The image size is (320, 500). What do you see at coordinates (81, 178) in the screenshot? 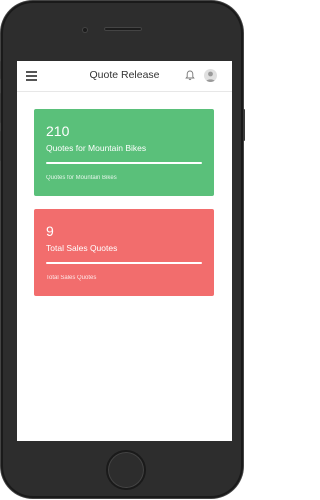
I see `card-subtitle: Quotes for Mountain Bikes` at bounding box center [81, 178].